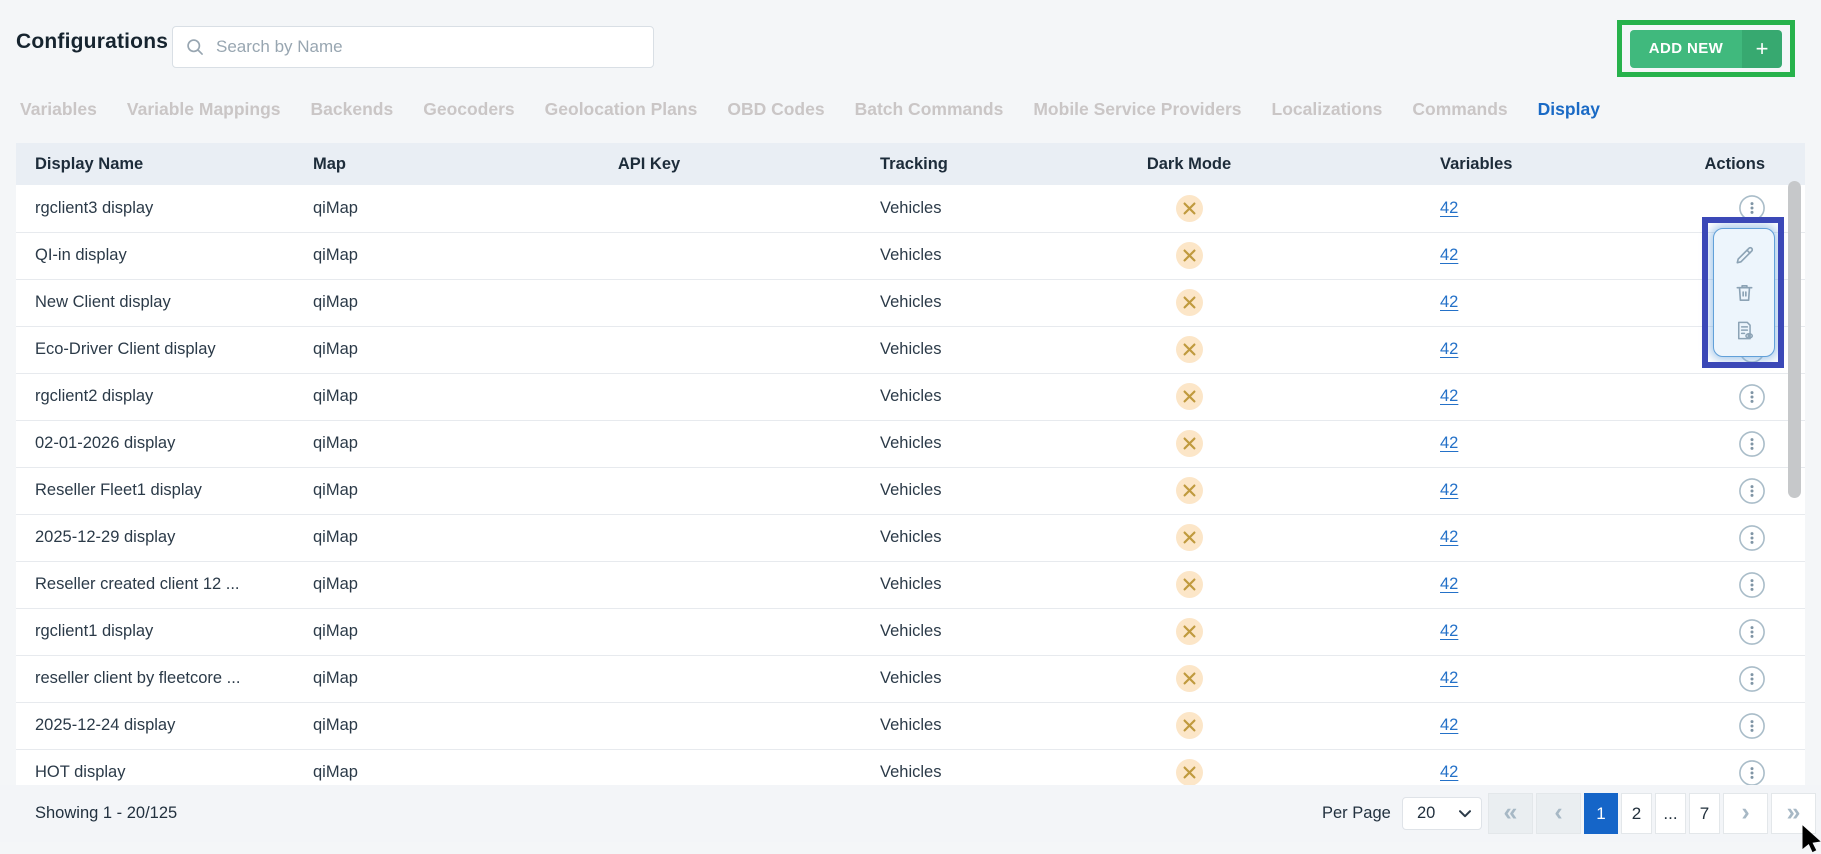 Image resolution: width=1821 pixels, height=854 pixels. Describe the element at coordinates (155, 726) in the screenshot. I see `display-name-cell: 2025-12-24 display` at that location.